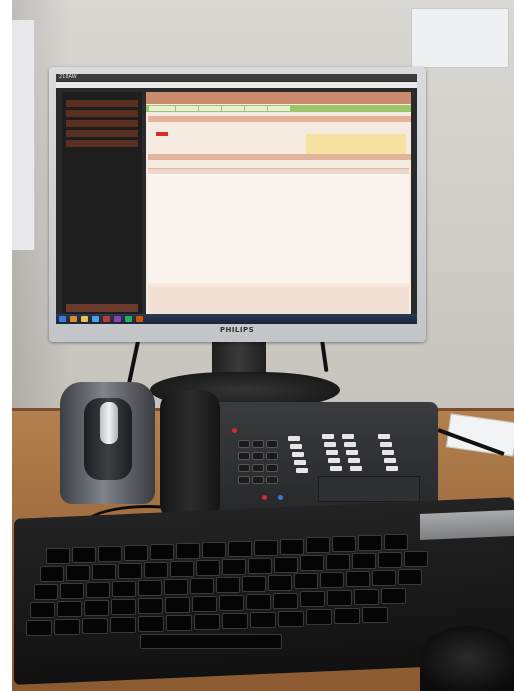  I want to click on media-icon, so click(117, 319).